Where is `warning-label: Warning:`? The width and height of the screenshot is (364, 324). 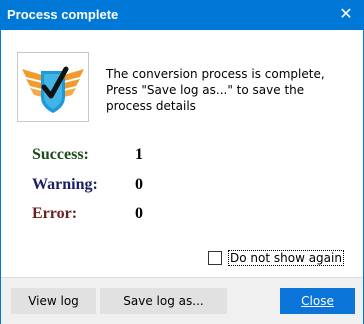
warning-label: Warning: is located at coordinates (65, 184).